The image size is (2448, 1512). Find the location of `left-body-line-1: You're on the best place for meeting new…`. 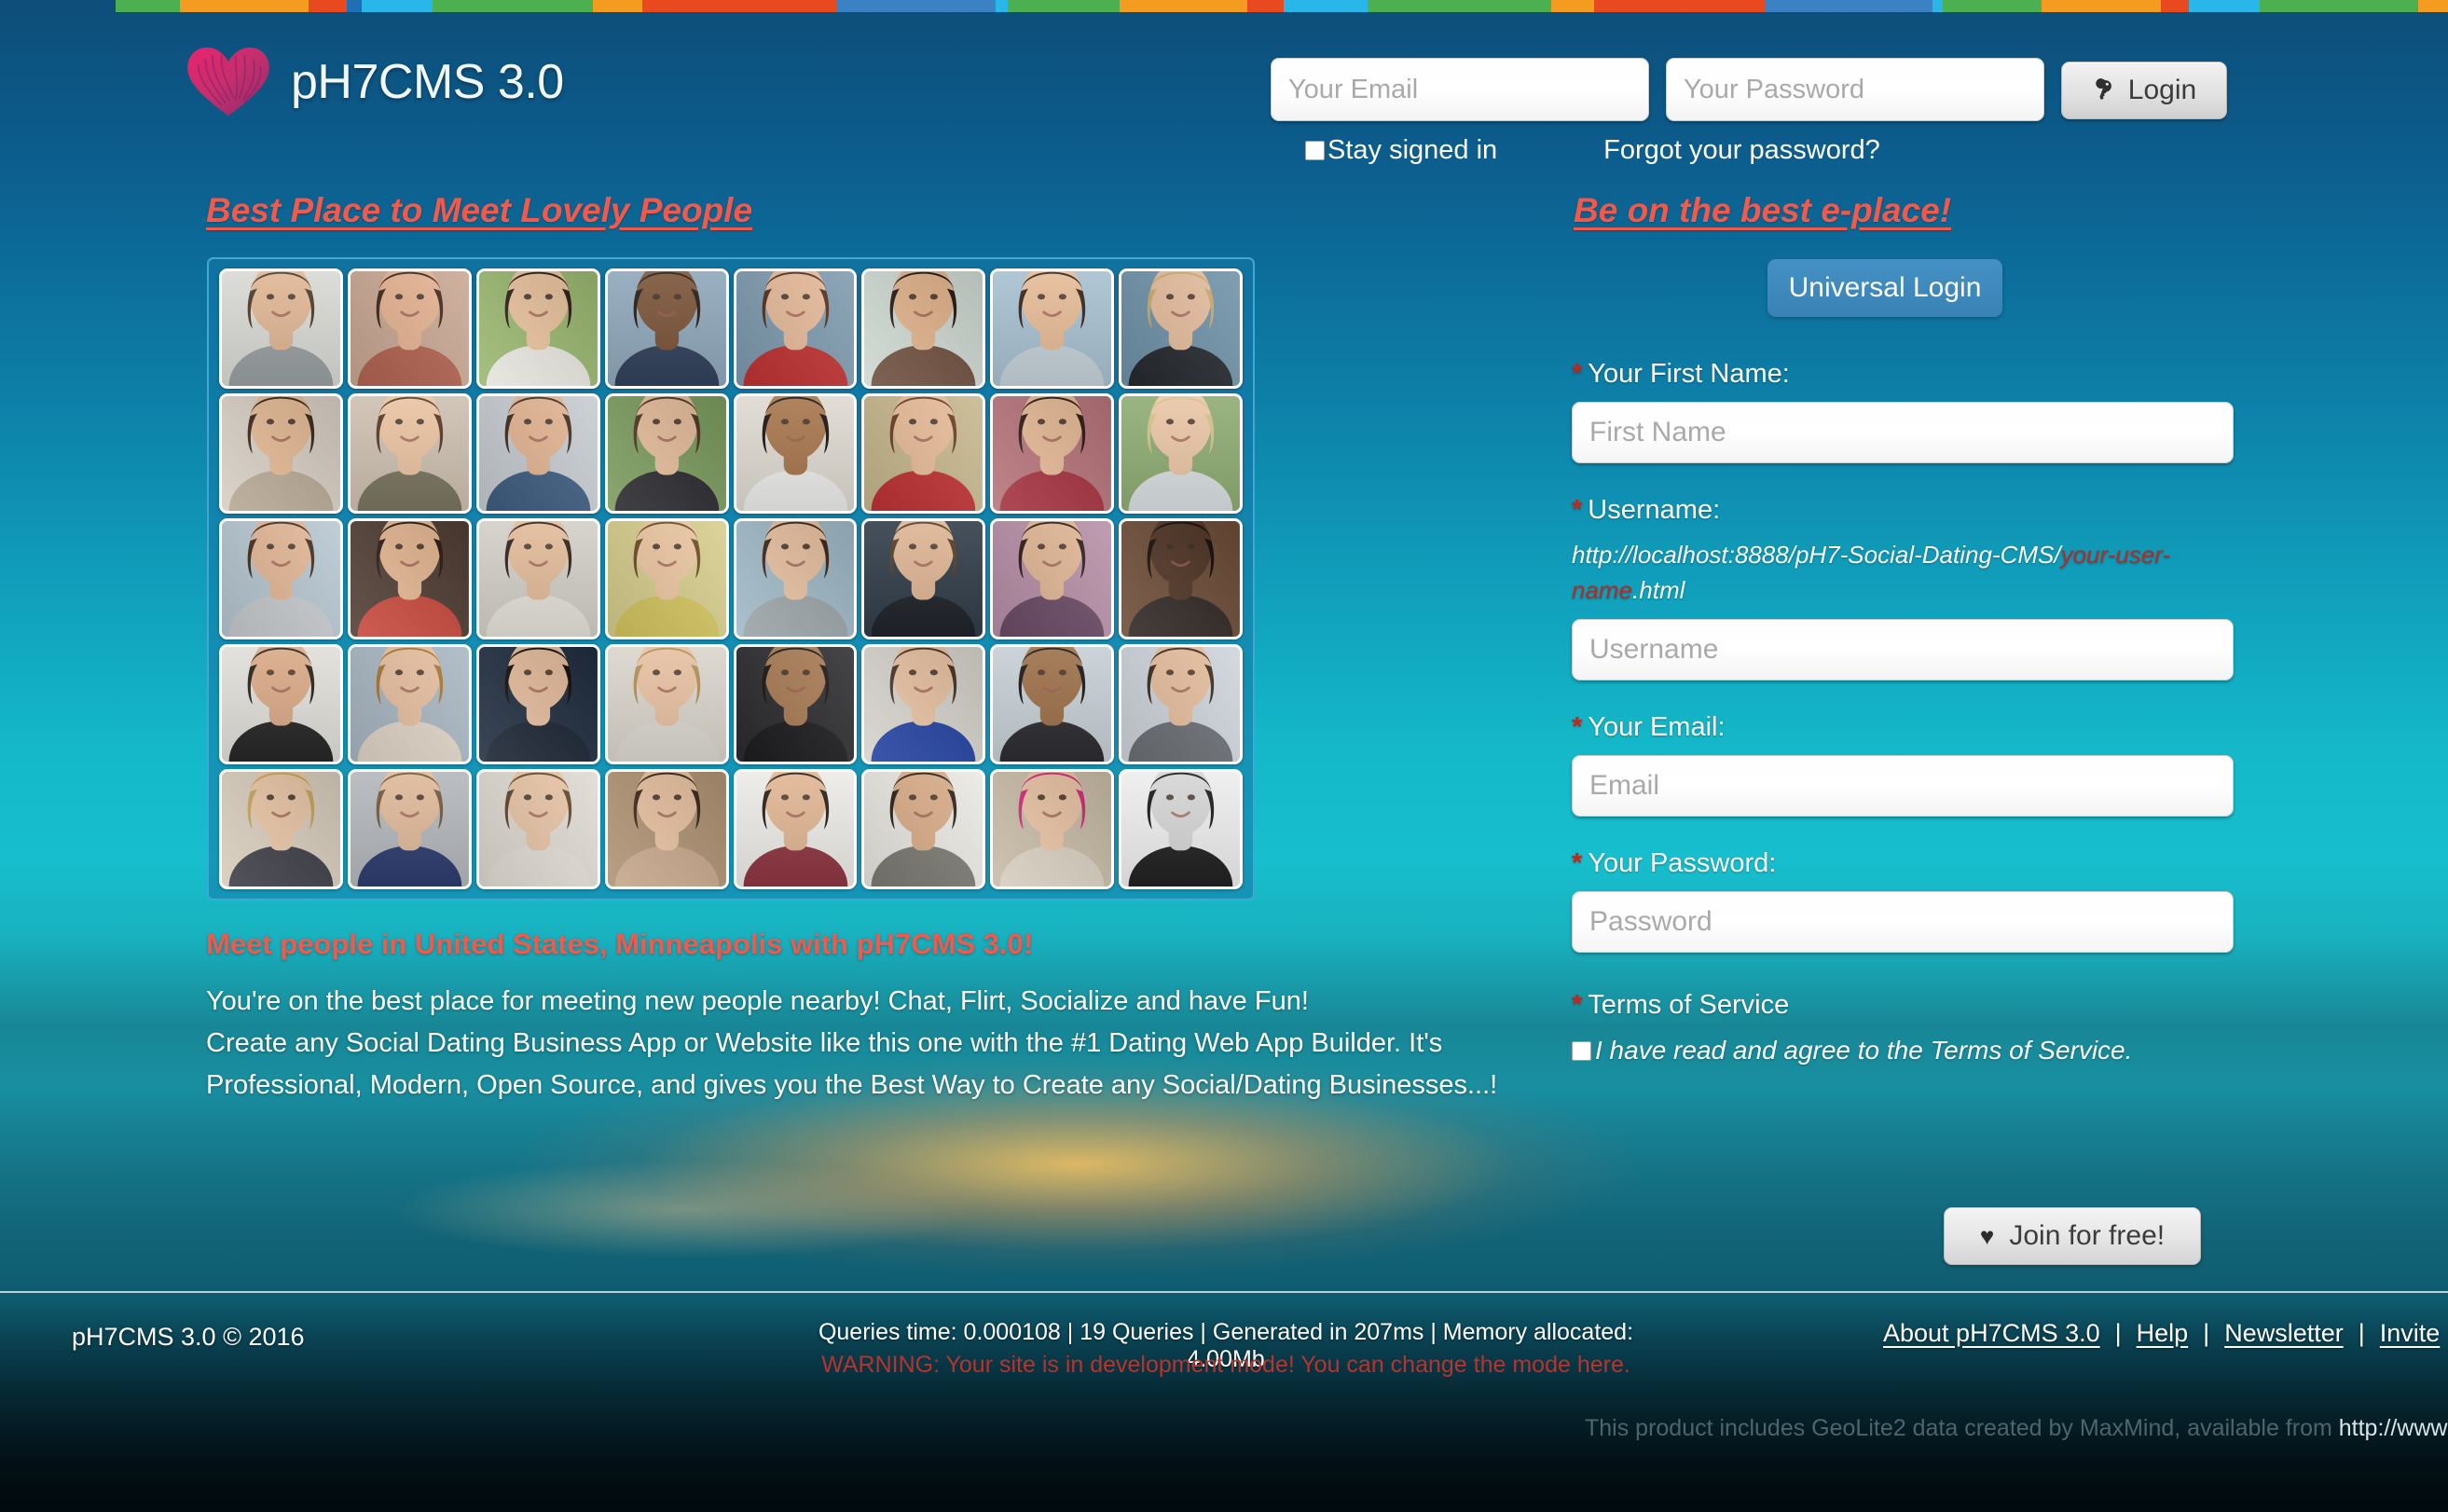

left-body-line-1: You're on the best place for meeting new… is located at coordinates (757, 1001).